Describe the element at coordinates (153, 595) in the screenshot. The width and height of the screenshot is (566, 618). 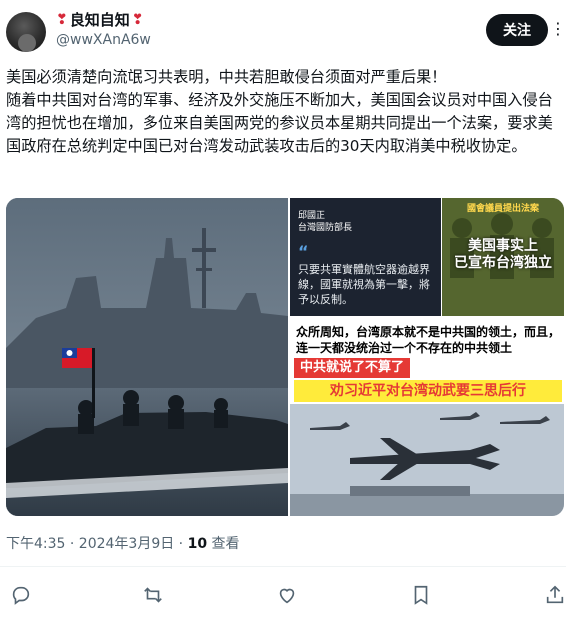
I see `retweet-icon` at that location.